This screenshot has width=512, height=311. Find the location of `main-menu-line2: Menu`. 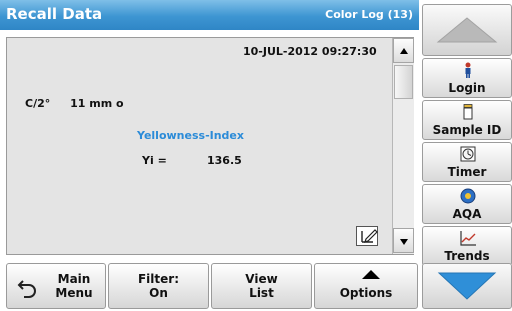

main-menu-line2: Menu is located at coordinates (74, 293).